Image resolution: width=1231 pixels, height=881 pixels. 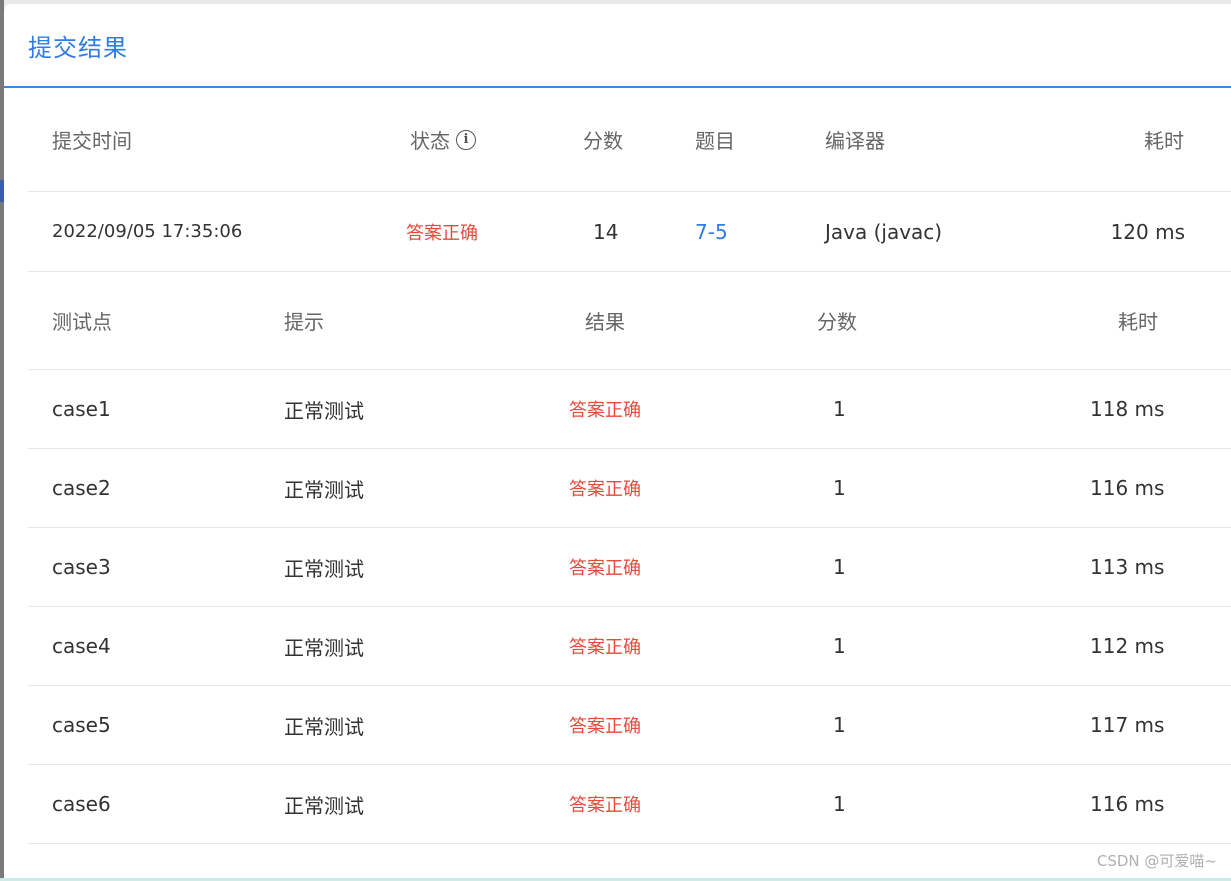 I want to click on header-result: 结果, so click(x=605, y=322).